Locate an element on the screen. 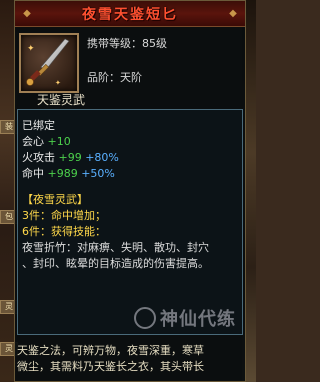  stat-bonus: +50% is located at coordinates (98, 173).